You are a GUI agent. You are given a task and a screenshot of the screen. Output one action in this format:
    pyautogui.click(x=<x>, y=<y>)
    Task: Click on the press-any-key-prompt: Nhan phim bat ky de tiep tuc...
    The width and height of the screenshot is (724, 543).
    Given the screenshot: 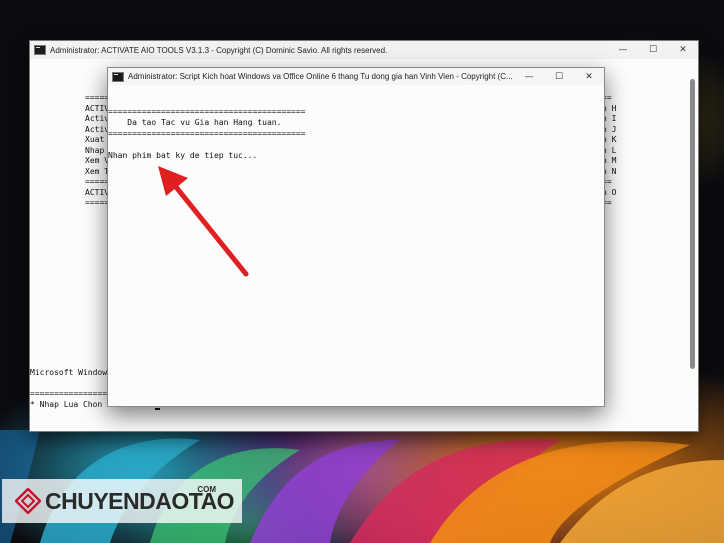 What is the action you would take?
    pyautogui.click(x=183, y=155)
    